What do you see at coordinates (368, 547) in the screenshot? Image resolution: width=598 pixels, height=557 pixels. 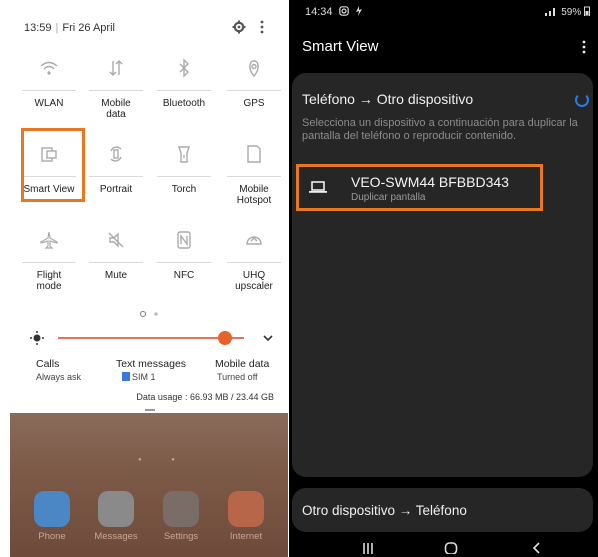 I see `recent-apps-icon` at bounding box center [368, 547].